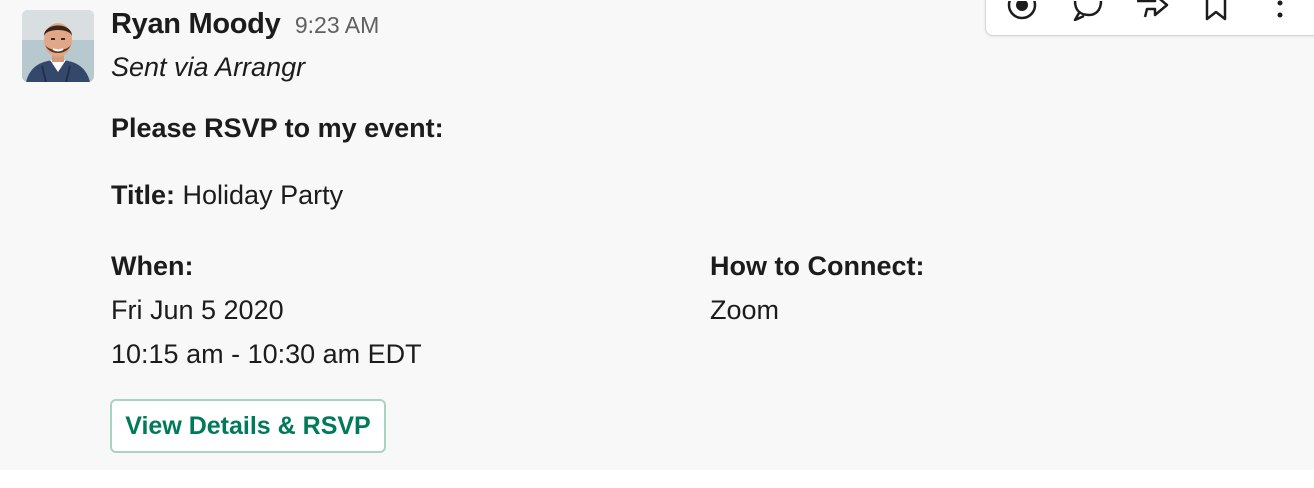  Describe the element at coordinates (277, 128) in the screenshot. I see `rsvp-heading: Please RSVP to my event:` at that location.